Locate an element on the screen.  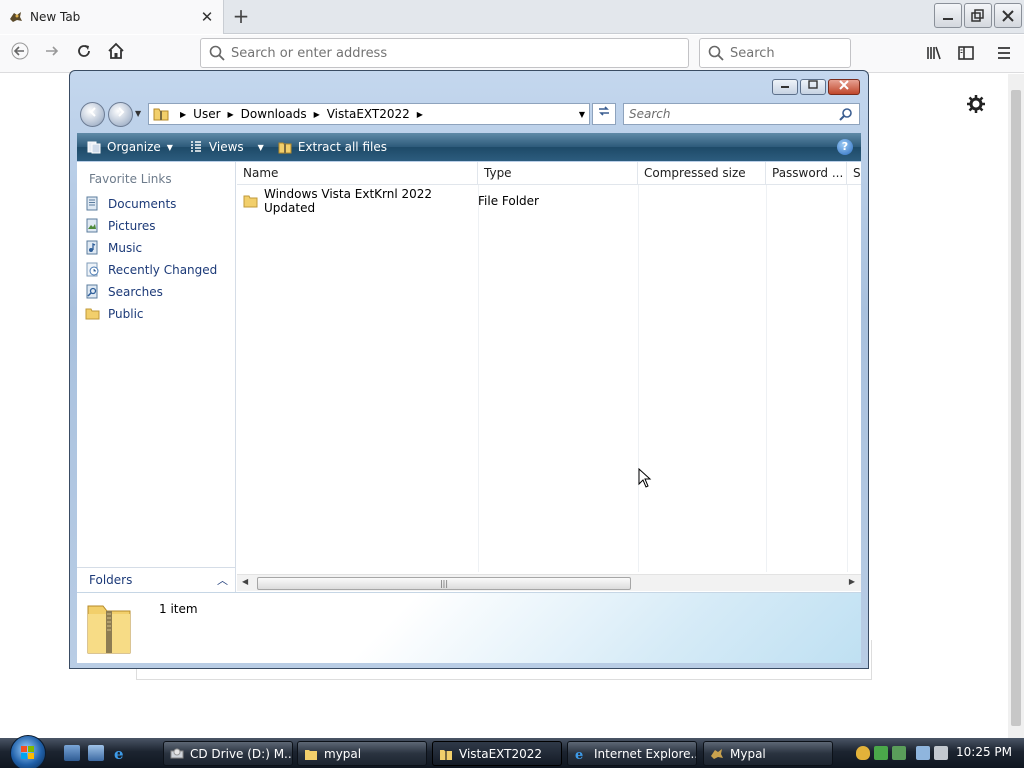
breadcrumb-user: User is located at coordinates (206, 114).